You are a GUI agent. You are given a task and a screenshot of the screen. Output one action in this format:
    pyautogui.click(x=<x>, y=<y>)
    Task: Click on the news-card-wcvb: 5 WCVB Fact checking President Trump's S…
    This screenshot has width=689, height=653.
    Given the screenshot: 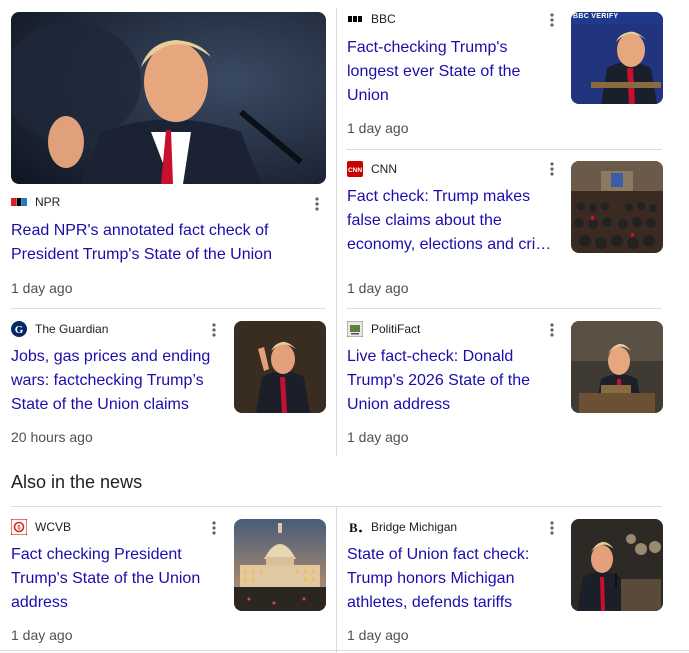 What is the action you would take?
    pyautogui.click(x=168, y=580)
    